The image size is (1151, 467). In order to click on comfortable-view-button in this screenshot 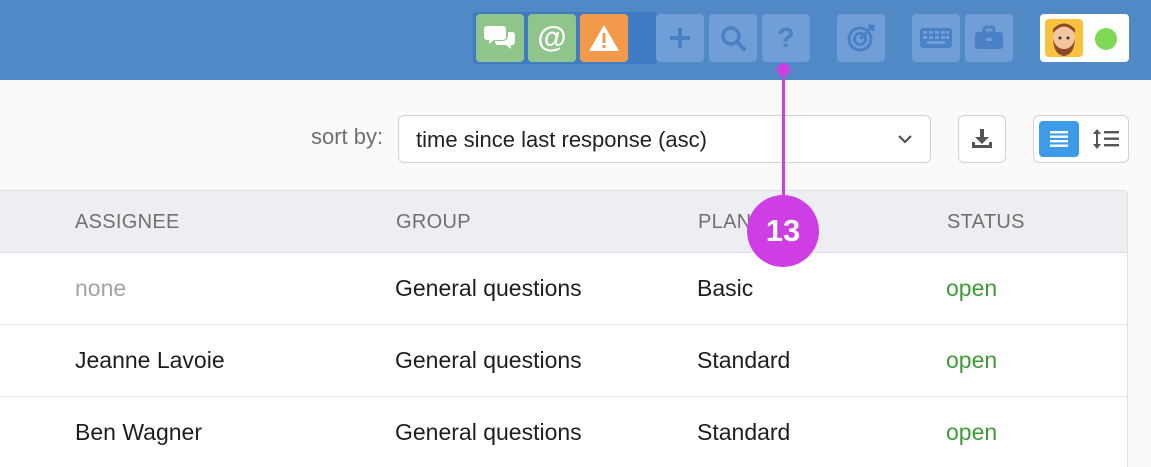, I will do `click(1106, 139)`.